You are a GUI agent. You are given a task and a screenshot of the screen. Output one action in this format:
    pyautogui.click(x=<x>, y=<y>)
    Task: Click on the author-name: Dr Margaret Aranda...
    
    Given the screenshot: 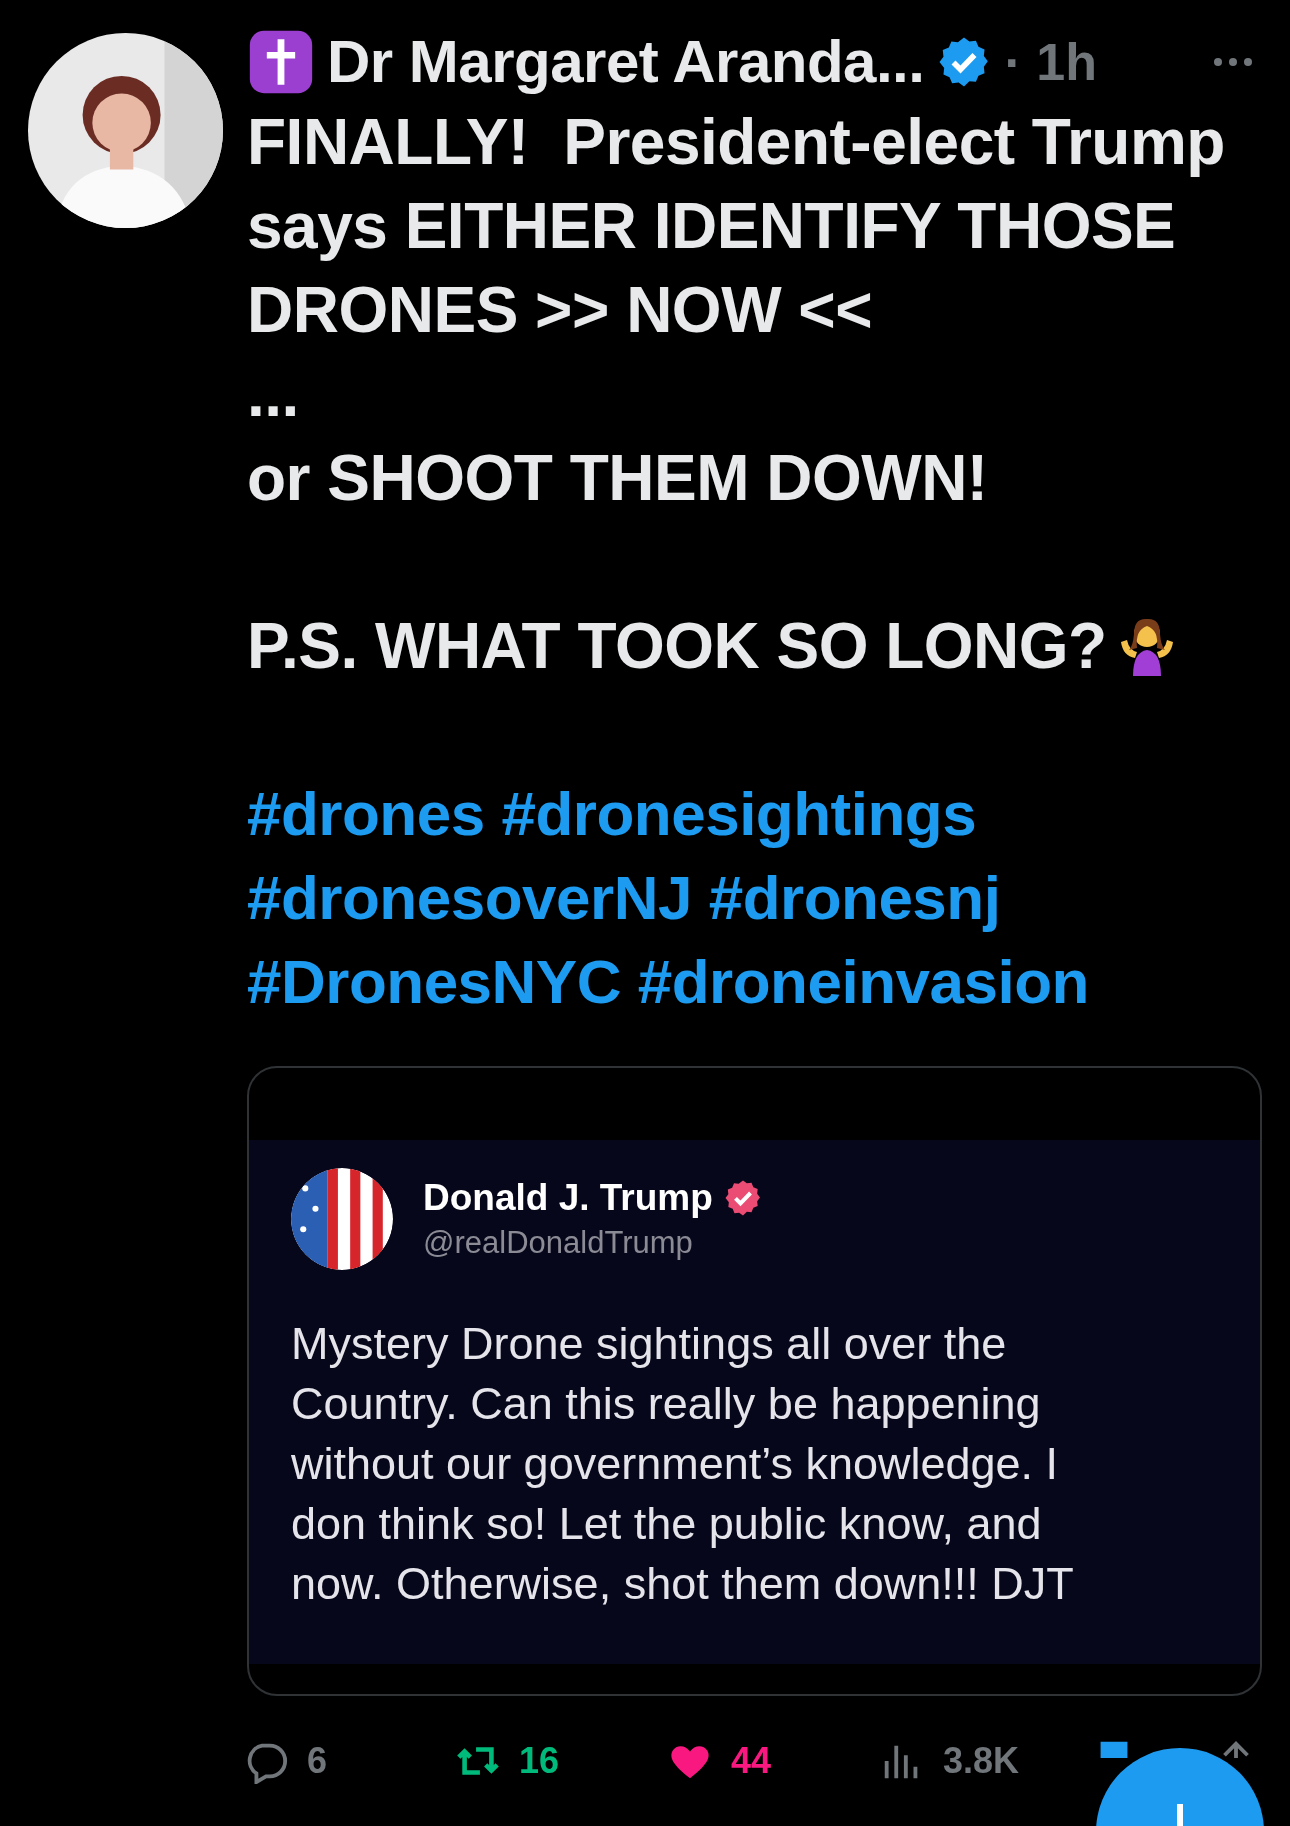 What is the action you would take?
    pyautogui.click(x=626, y=61)
    